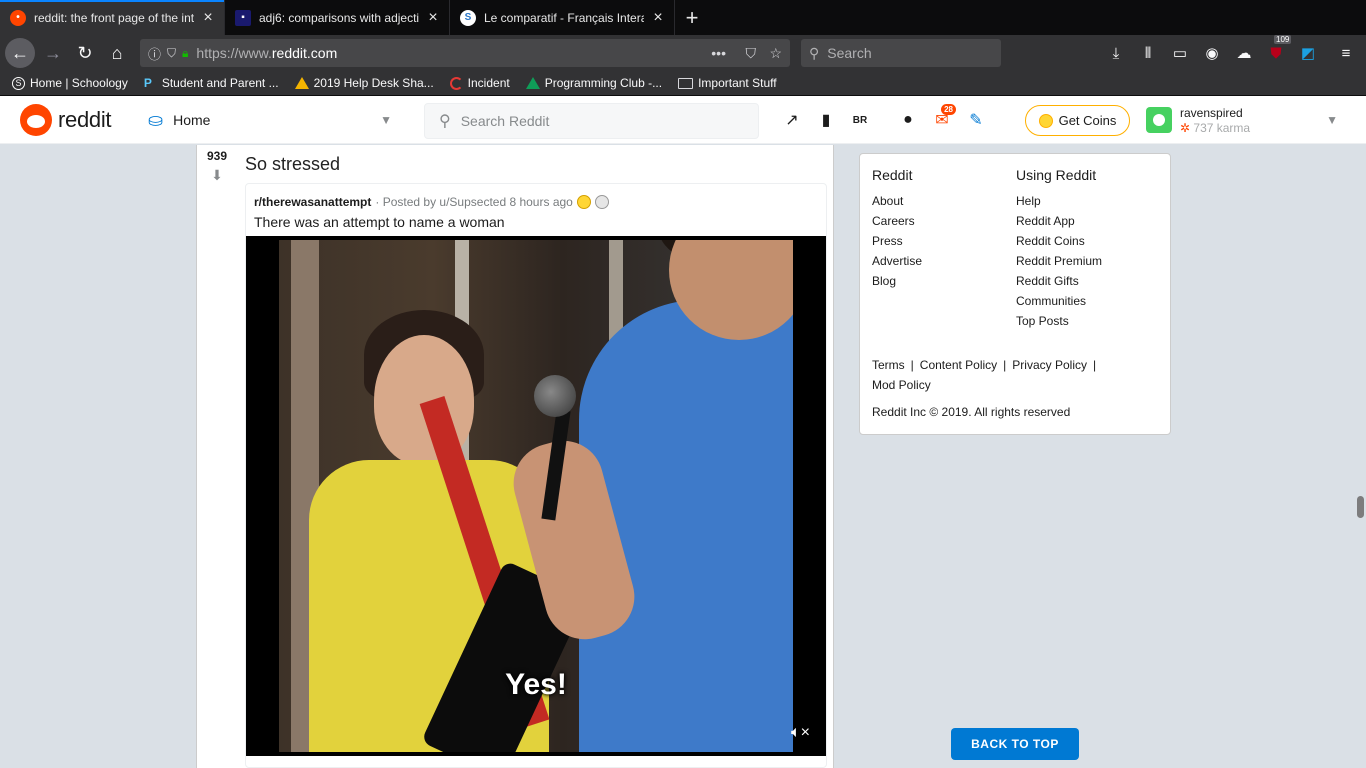 Image resolution: width=1366 pixels, height=768 pixels. Describe the element at coordinates (1148, 53) in the screenshot. I see `library-icon: ⫴` at that location.